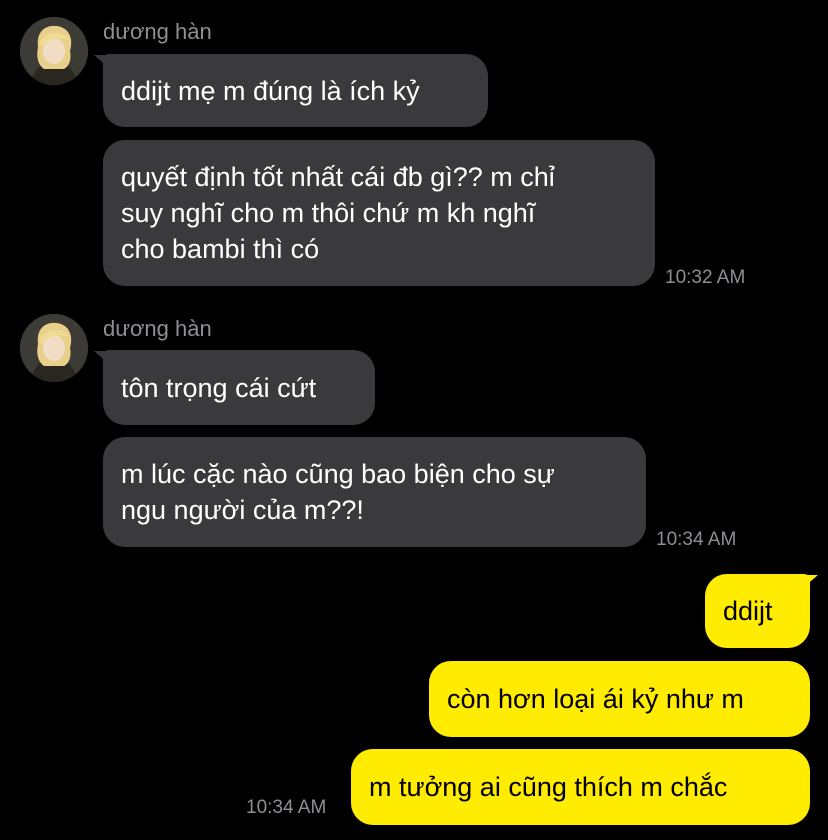 This screenshot has height=840, width=828. I want to click on message-text: ddijt mẹ m đúng là ích kỷ, so click(270, 90).